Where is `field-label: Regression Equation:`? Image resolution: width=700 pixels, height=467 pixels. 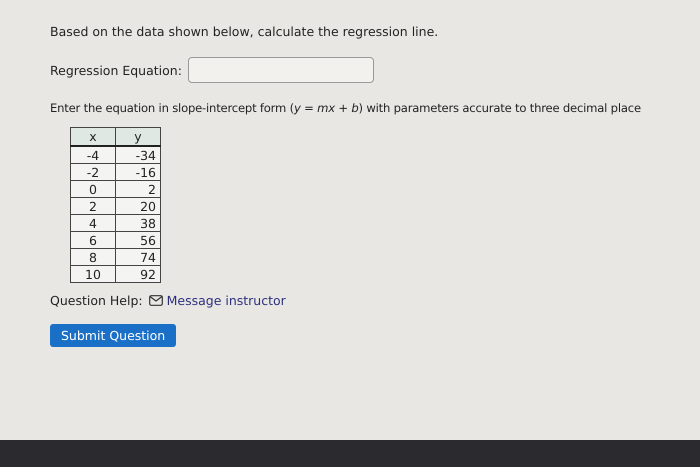
field-label: Regression Equation: is located at coordinates (116, 70).